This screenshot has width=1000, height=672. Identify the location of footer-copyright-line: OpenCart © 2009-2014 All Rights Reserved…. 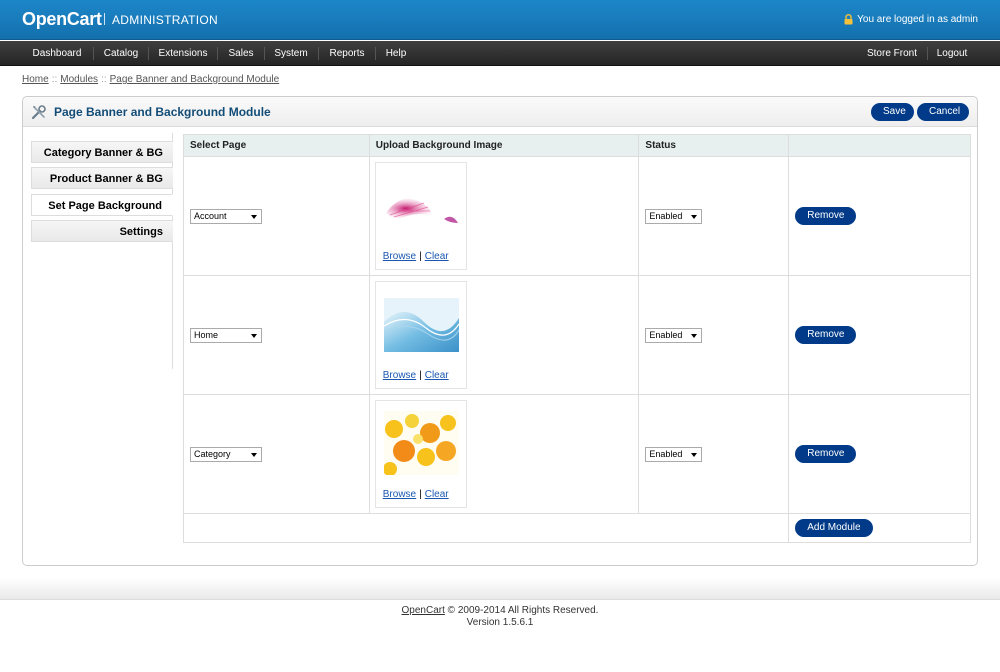
(500, 611).